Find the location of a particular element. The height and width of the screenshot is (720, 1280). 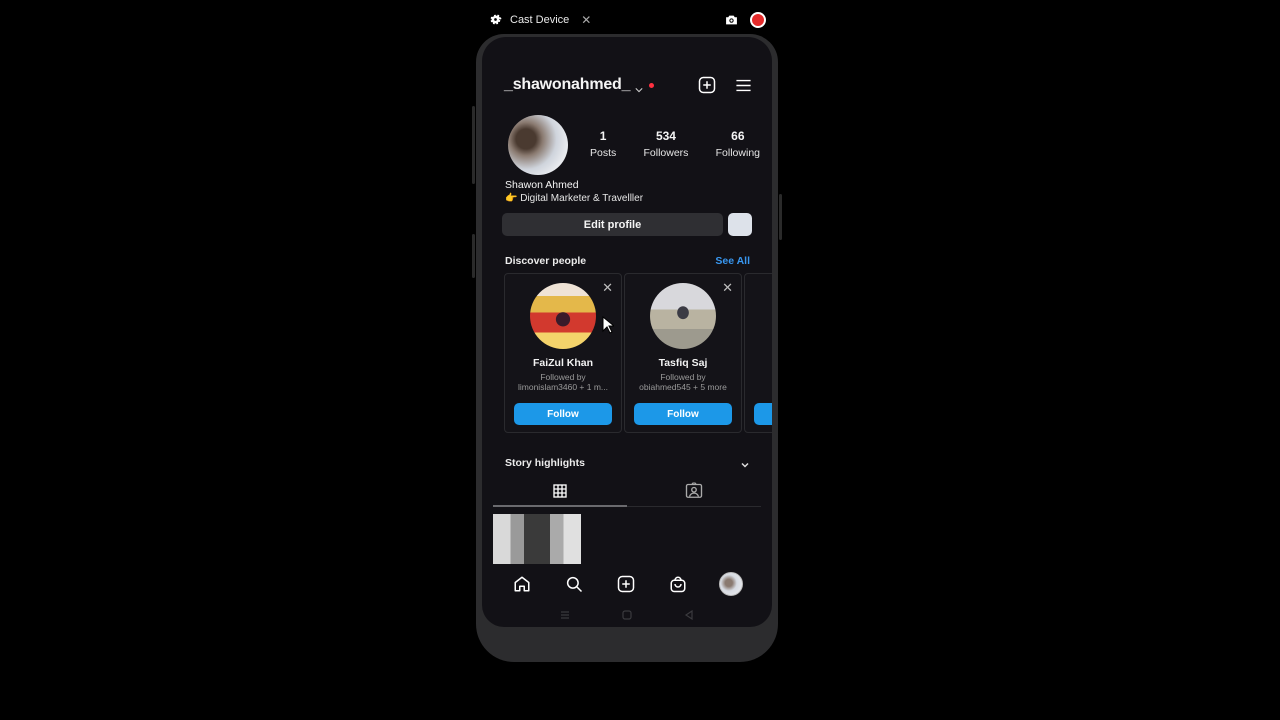

see-all-link: See All is located at coordinates (732, 261).